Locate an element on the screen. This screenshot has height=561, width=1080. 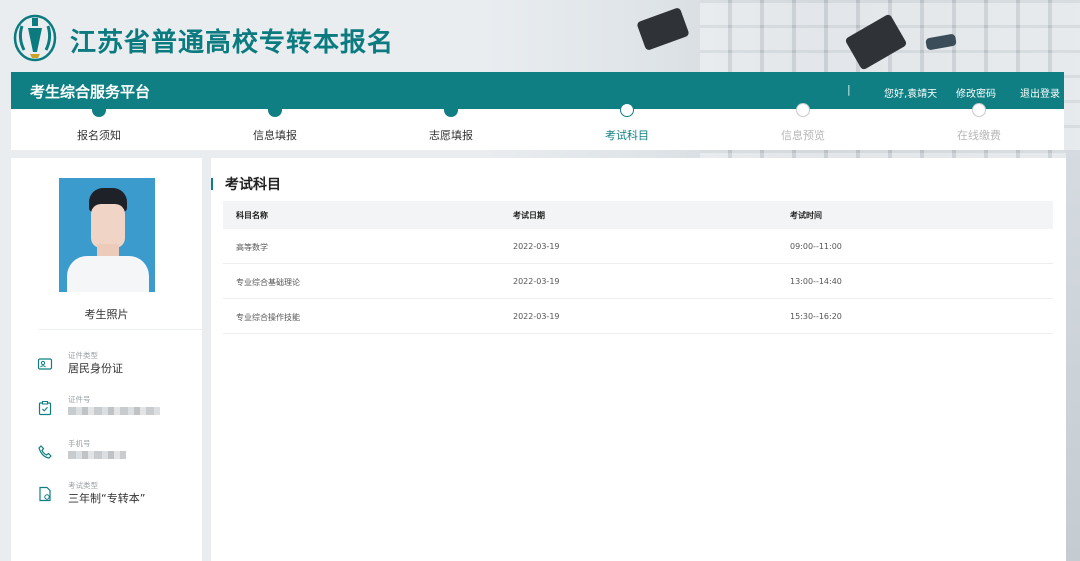
step-label: 考试科目 is located at coordinates (627, 135).